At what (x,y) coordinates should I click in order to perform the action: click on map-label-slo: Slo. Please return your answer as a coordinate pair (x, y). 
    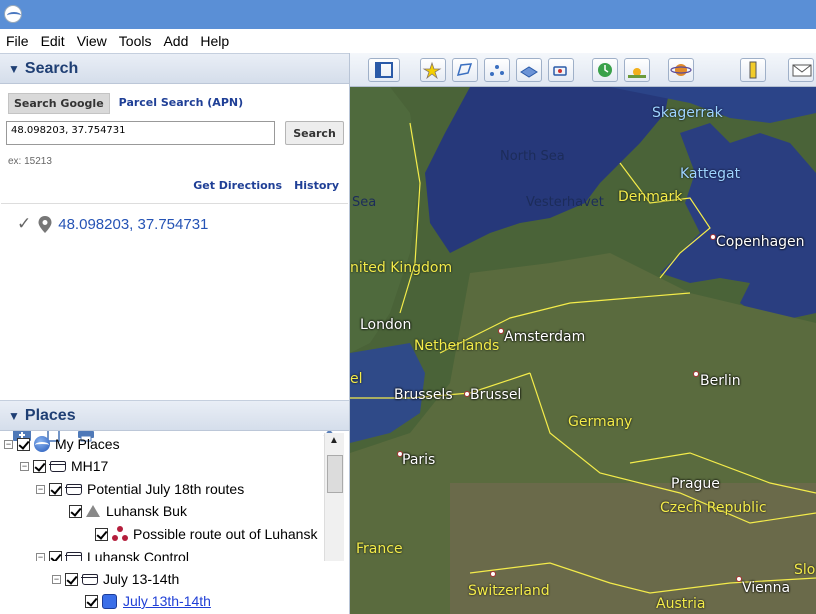
    Looking at the image, I should click on (805, 570).